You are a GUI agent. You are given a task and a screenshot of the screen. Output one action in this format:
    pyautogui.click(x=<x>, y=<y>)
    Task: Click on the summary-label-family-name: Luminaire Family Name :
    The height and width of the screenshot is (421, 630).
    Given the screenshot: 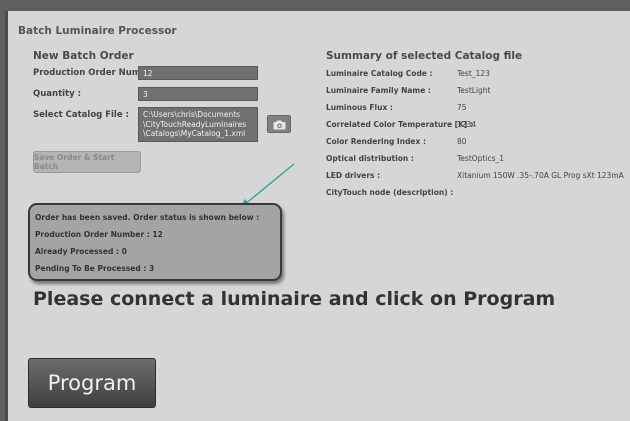 What is the action you would take?
    pyautogui.click(x=378, y=90)
    